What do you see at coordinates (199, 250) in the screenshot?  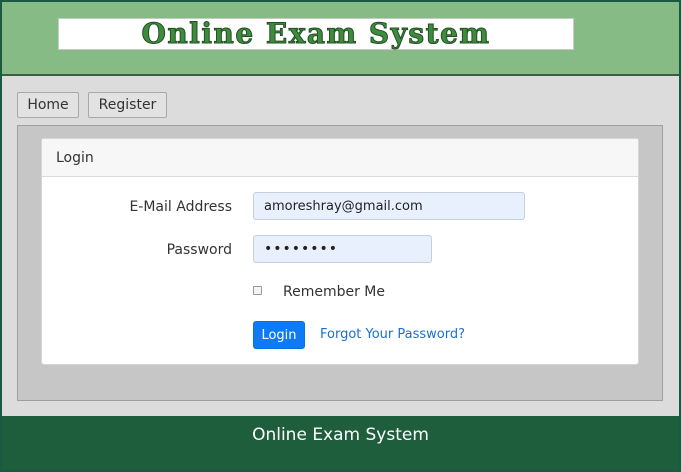 I see `password-label: Password` at bounding box center [199, 250].